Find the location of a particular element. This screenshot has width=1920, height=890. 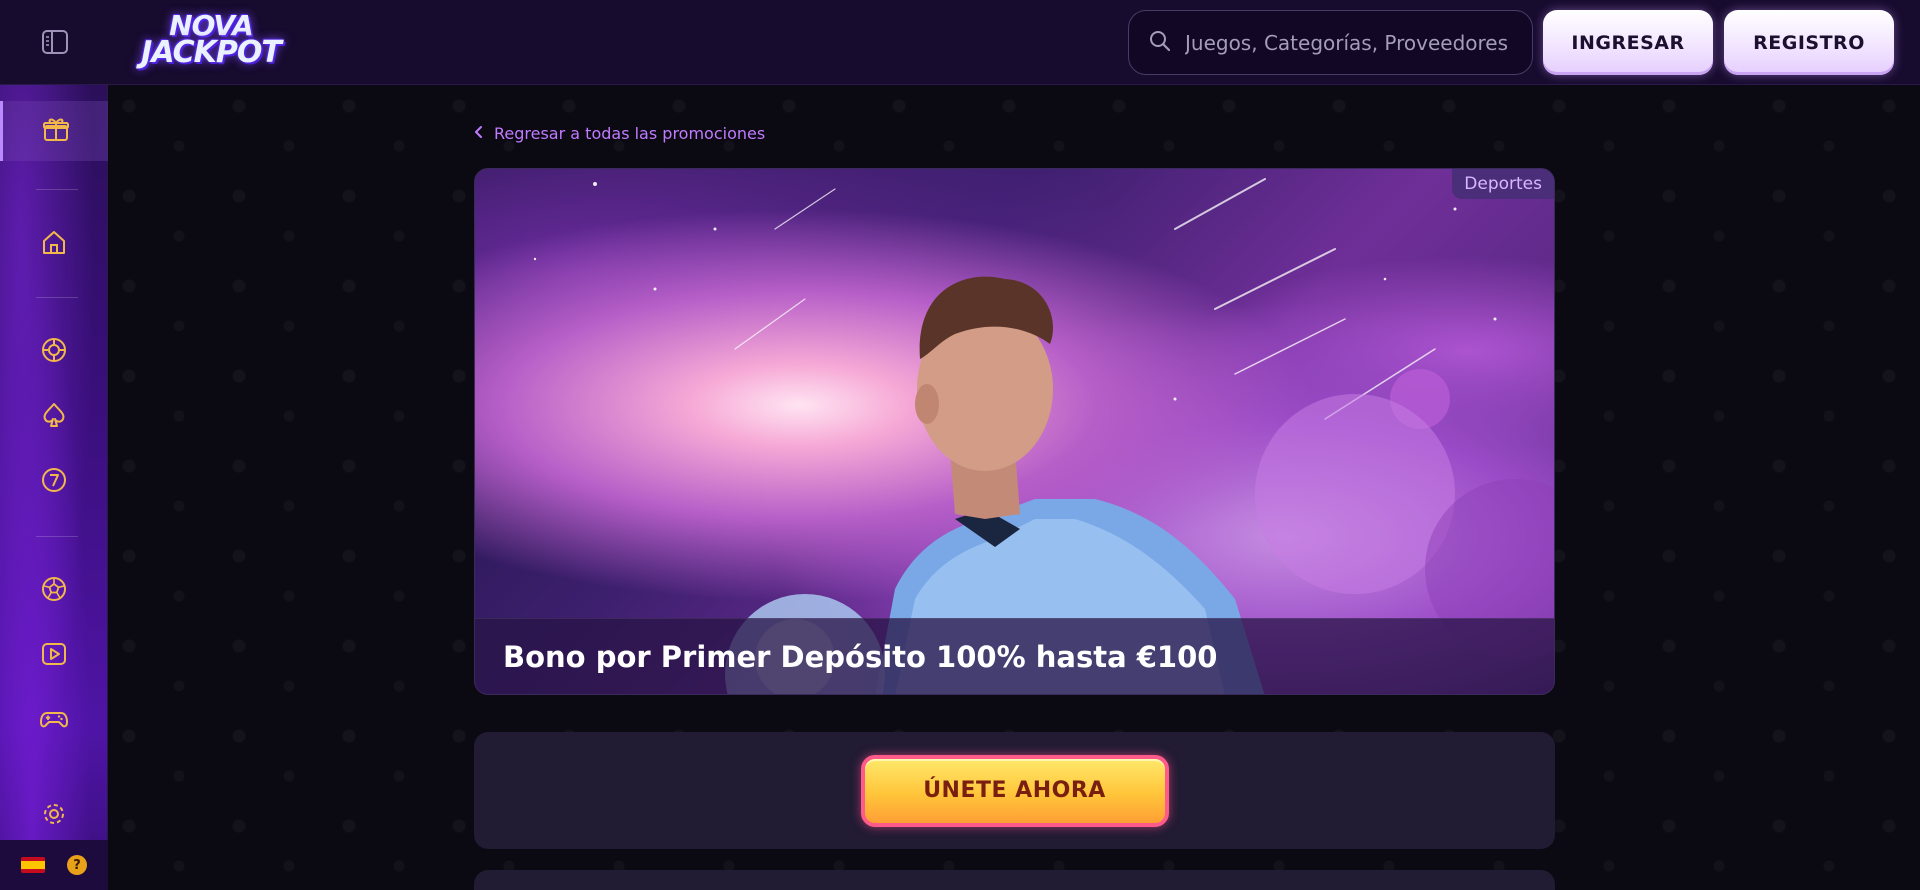

sidebar-item-casino is located at coordinates (54, 352).